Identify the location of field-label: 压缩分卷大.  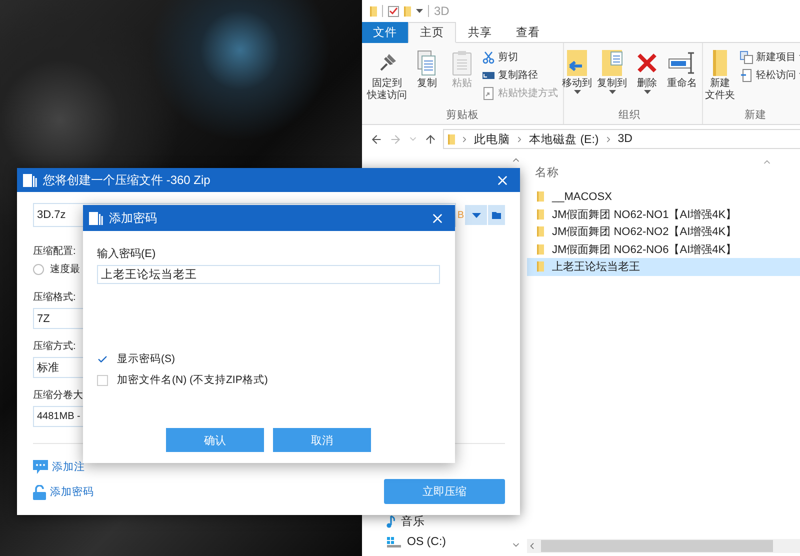
(58, 395).